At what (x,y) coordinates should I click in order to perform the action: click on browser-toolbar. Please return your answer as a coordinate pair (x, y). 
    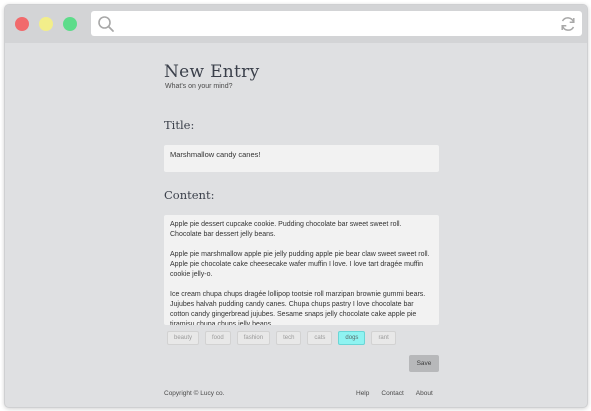
    Looking at the image, I should click on (296, 24).